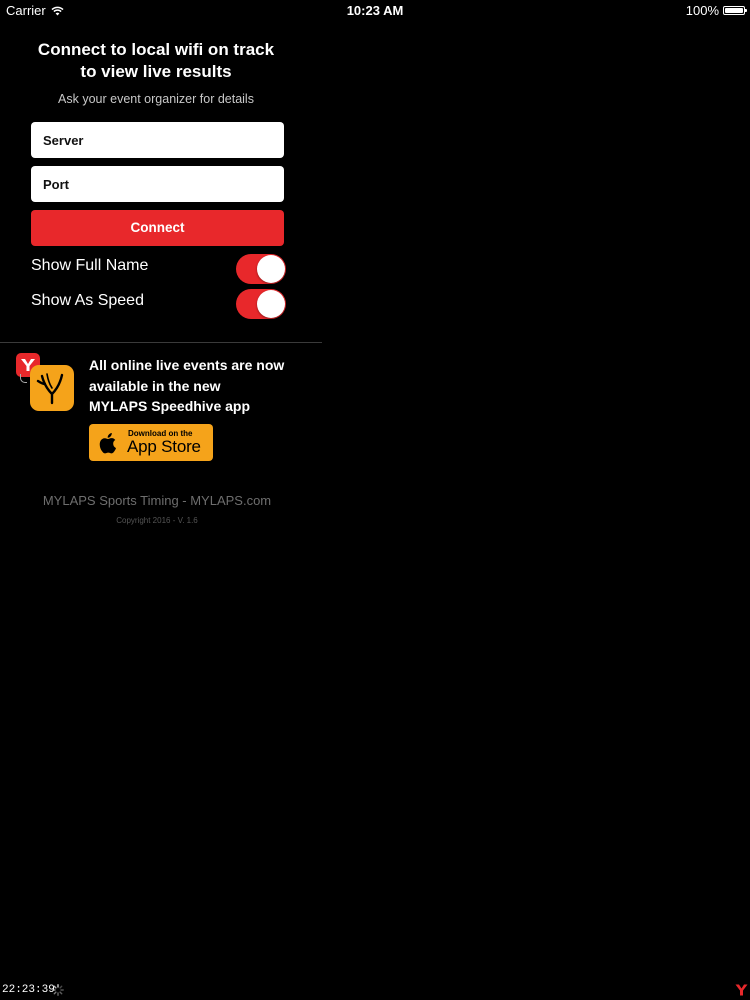 The height and width of the screenshot is (1000, 750). I want to click on battery-group: 100%, so click(716, 10).